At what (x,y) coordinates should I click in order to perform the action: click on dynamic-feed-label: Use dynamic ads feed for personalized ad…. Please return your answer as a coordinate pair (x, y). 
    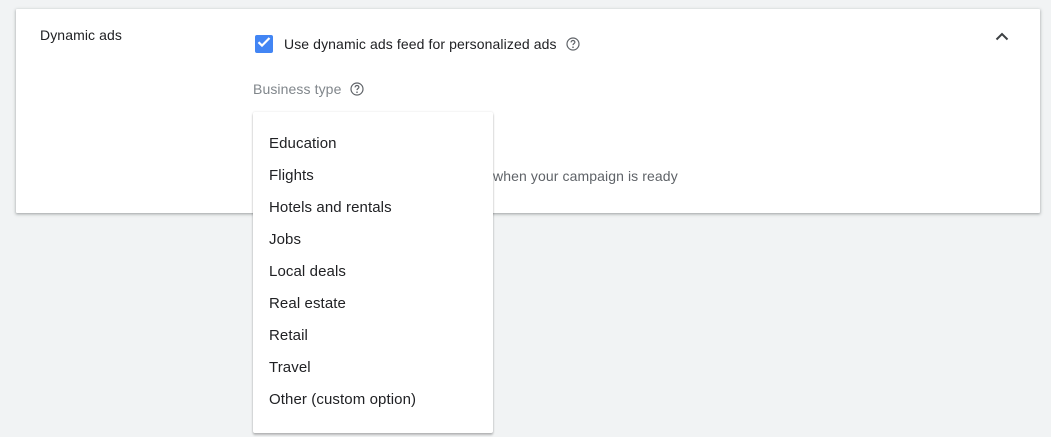
    Looking at the image, I should click on (420, 44).